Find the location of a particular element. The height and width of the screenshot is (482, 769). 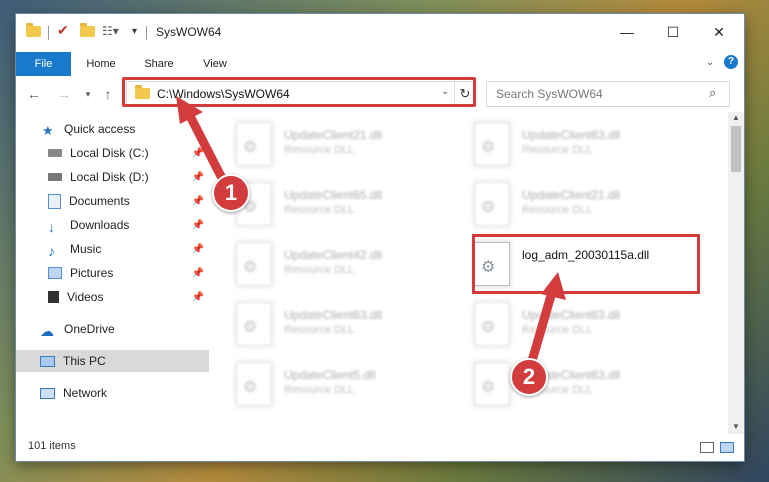

nav-item-pictures: Pictures 📌 is located at coordinates (114, 273).